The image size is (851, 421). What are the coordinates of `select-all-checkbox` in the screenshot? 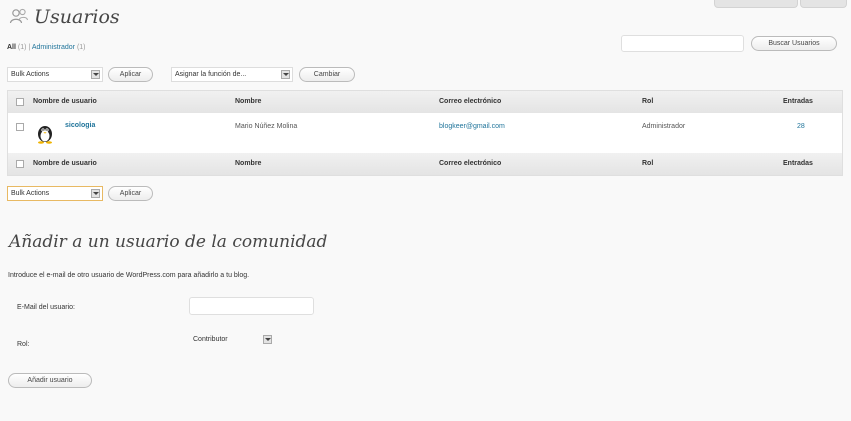 It's located at (20, 102).